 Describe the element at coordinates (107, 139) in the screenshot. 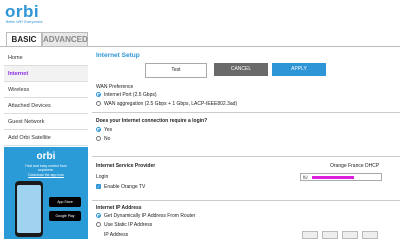

I see `login-no-label: No` at that location.